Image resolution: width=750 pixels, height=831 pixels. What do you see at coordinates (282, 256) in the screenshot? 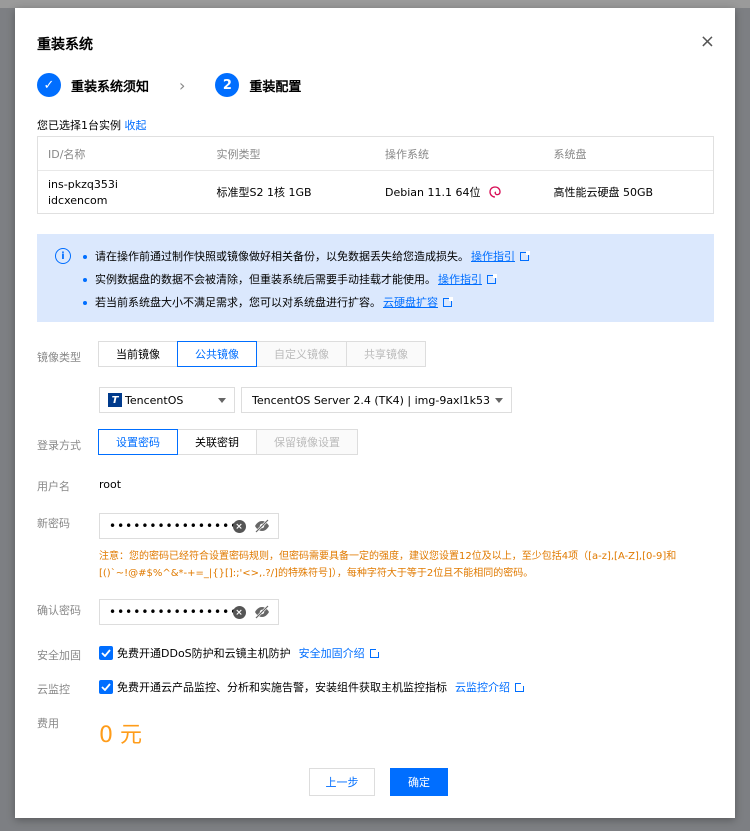
I see `notice-text: 请在操作前通过制作快照或镜像做好相关备份，以免数据丢失给您造成损失。` at bounding box center [282, 256].